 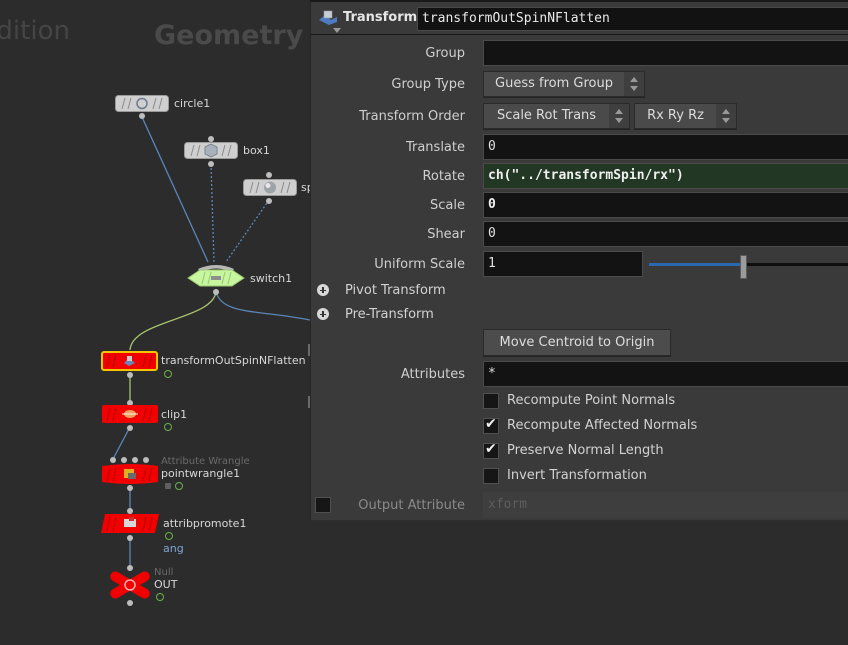 What do you see at coordinates (262, 306) in the screenshot?
I see `wire-switch-offscreen` at bounding box center [262, 306].